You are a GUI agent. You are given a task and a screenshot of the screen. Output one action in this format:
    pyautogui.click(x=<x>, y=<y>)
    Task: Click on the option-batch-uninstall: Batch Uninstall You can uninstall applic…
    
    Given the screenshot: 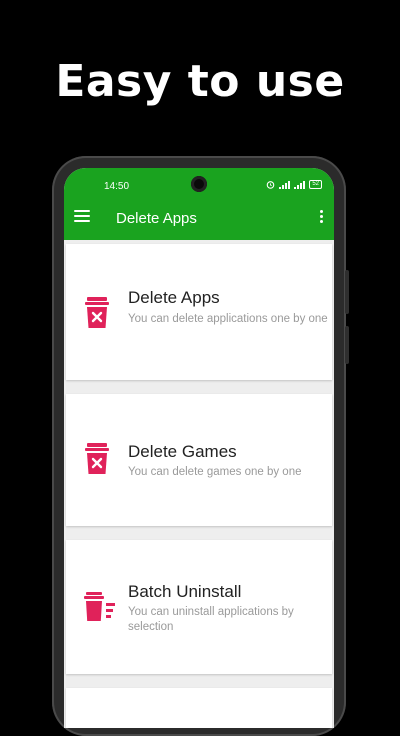 What is the action you would take?
    pyautogui.click(x=199, y=607)
    